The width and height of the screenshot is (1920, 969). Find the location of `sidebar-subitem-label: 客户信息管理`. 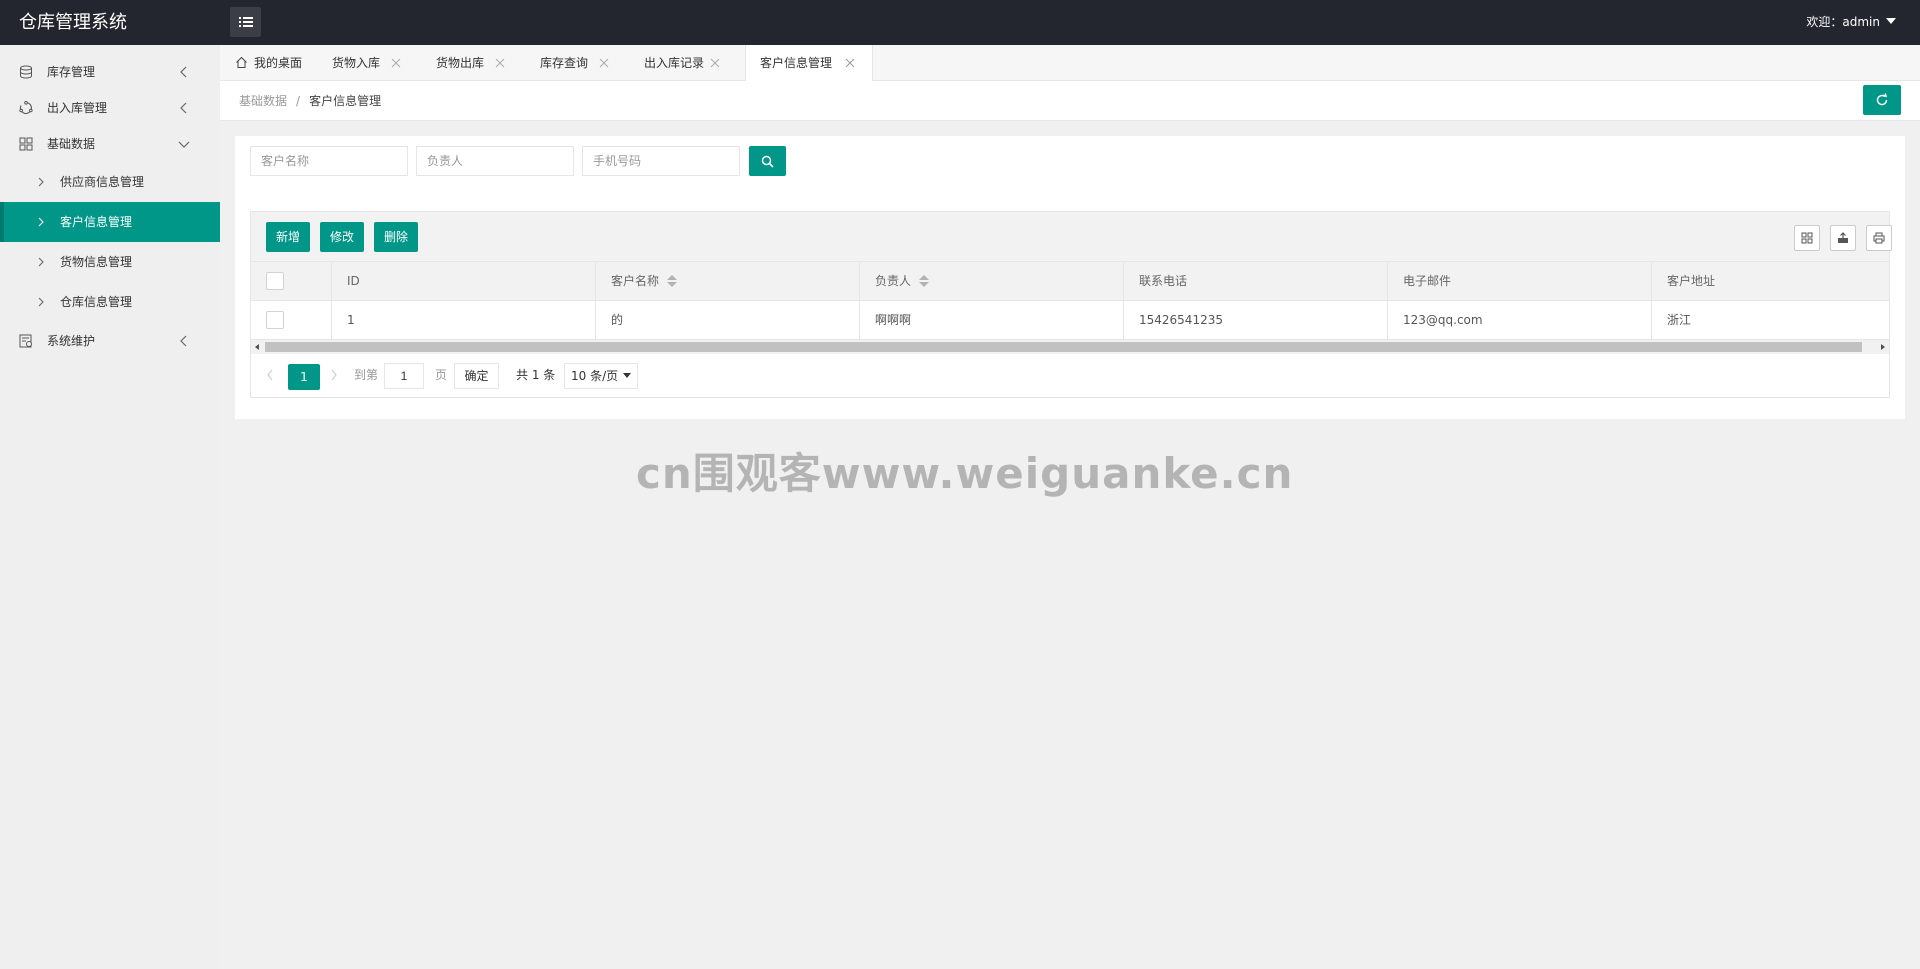

sidebar-subitem-label: 客户信息管理 is located at coordinates (96, 222).